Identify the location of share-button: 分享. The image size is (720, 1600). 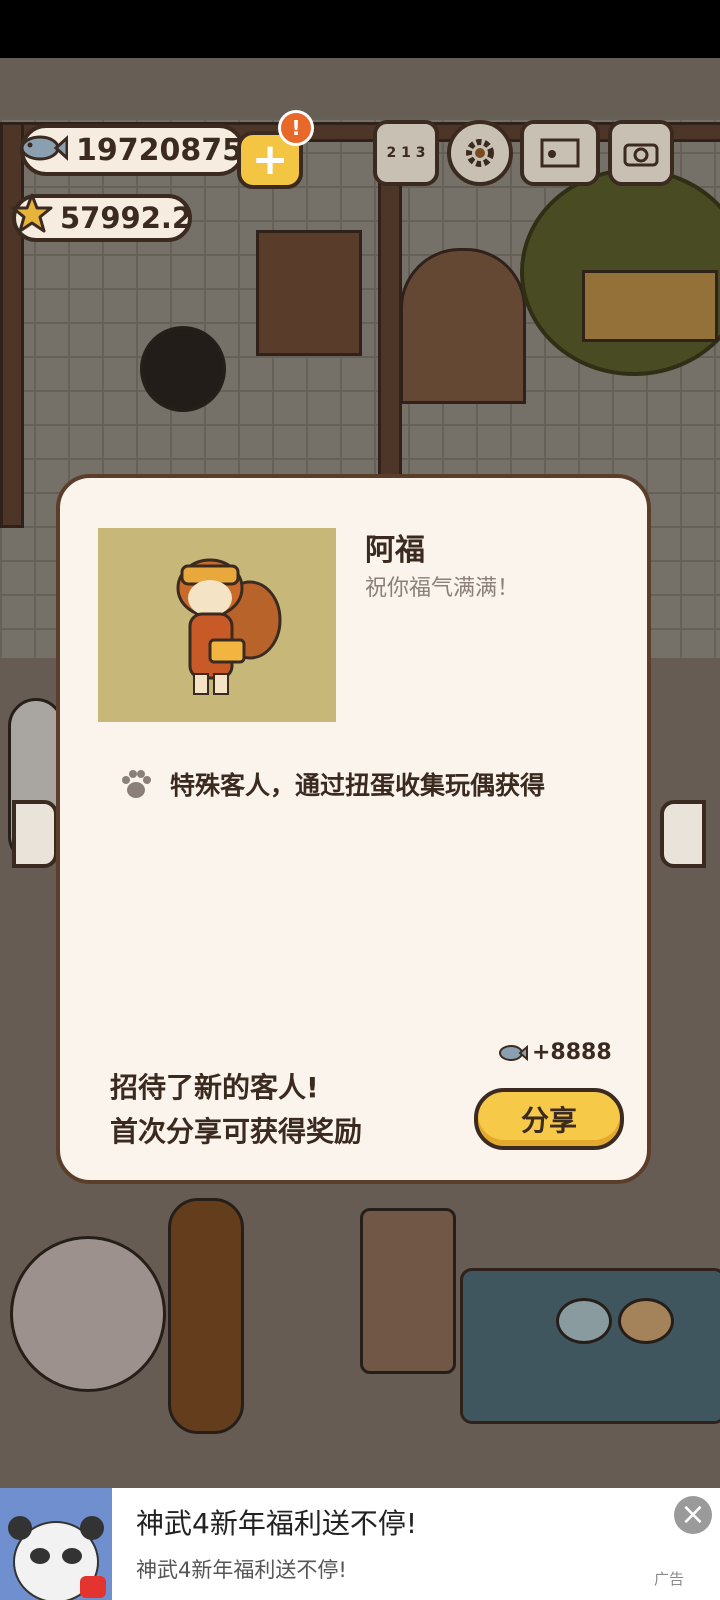
(549, 1119).